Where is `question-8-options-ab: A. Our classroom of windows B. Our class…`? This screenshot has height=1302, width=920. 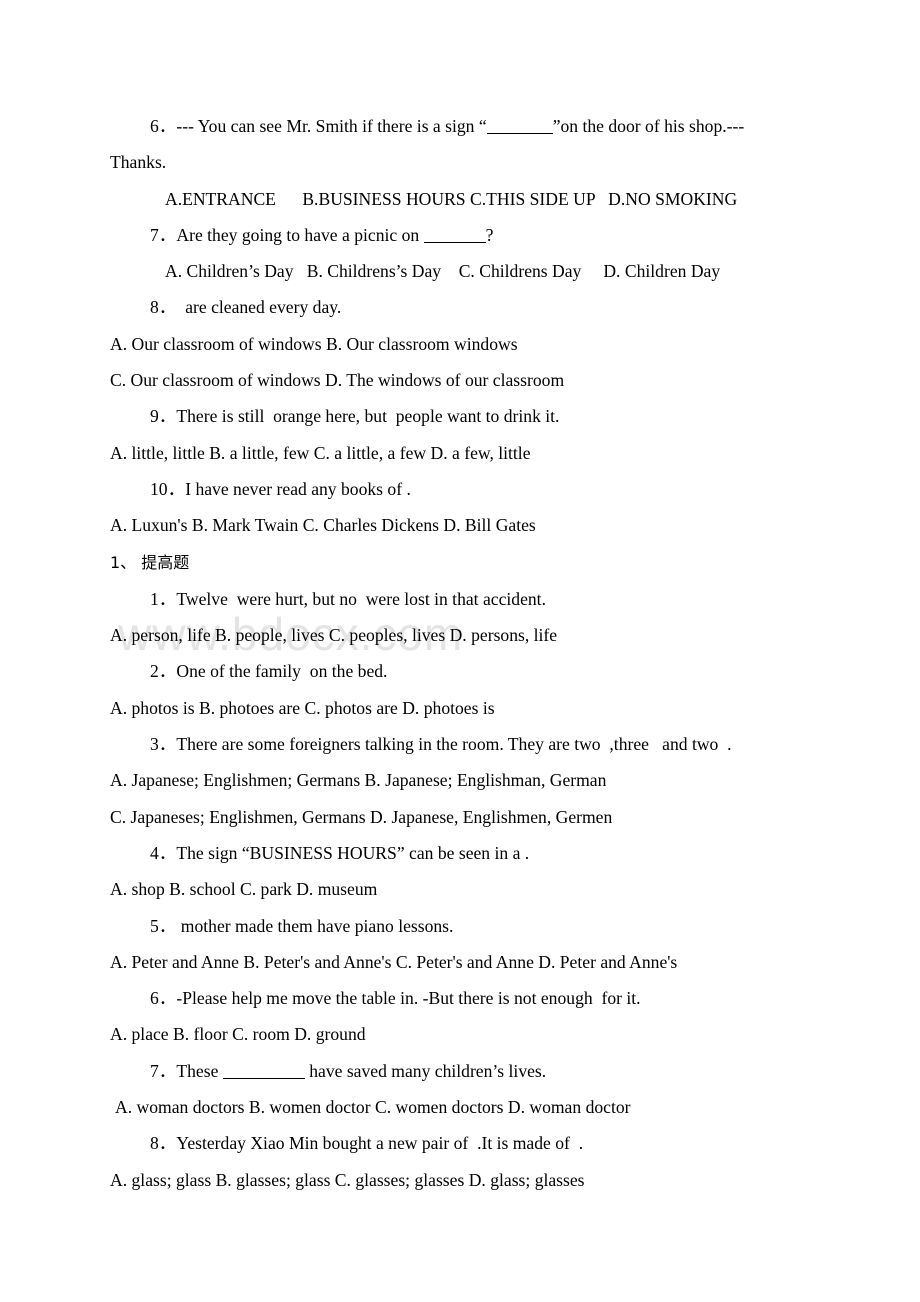 question-8-options-ab: A. Our classroom of windows B. Our class… is located at coordinates (314, 343).